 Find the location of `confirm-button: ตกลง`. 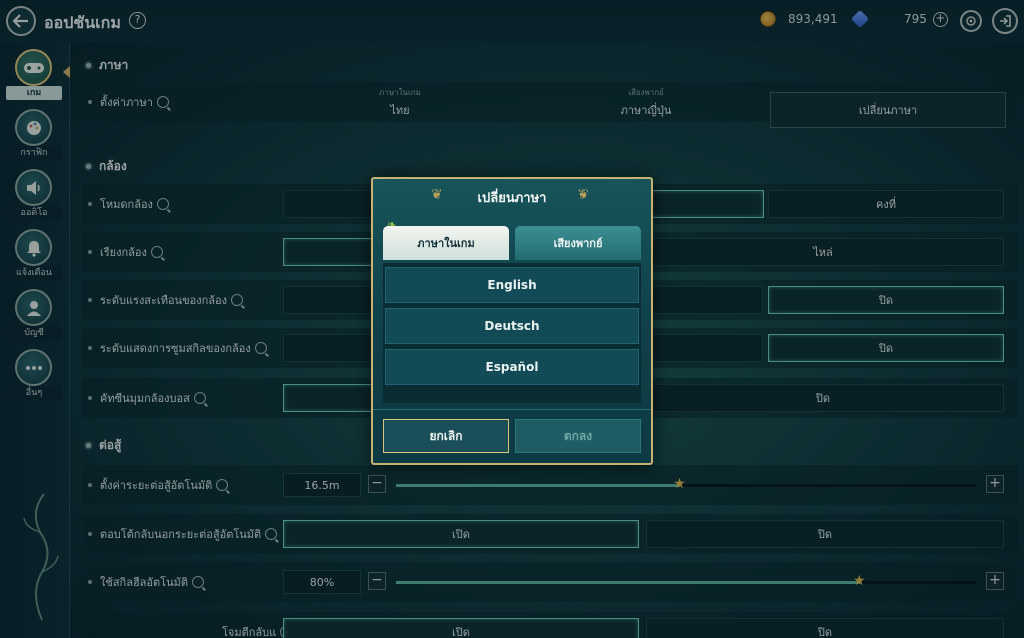

confirm-button: ตกลง is located at coordinates (578, 436).